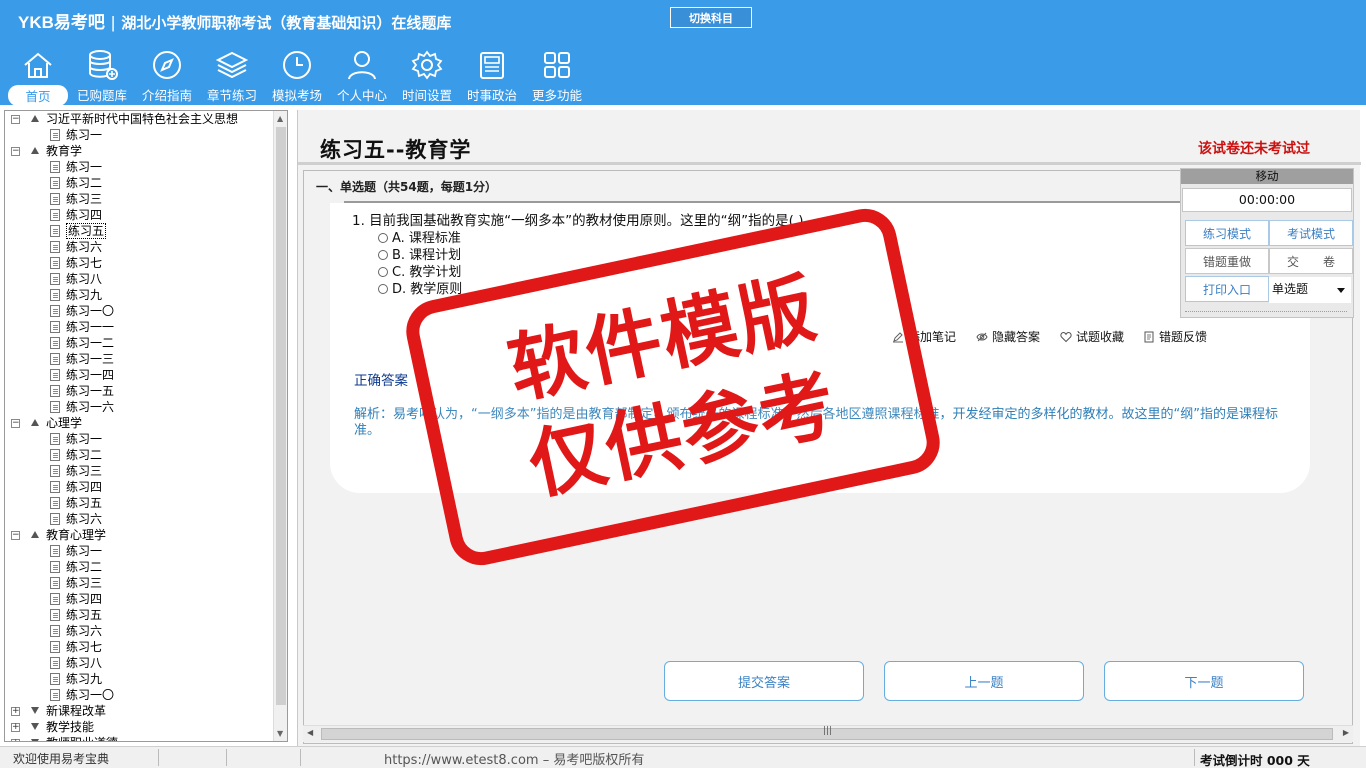 The width and height of the screenshot is (1366, 768). Describe the element at coordinates (1227, 261) in the screenshot. I see `redo-wrong-button: 错题重做` at that location.